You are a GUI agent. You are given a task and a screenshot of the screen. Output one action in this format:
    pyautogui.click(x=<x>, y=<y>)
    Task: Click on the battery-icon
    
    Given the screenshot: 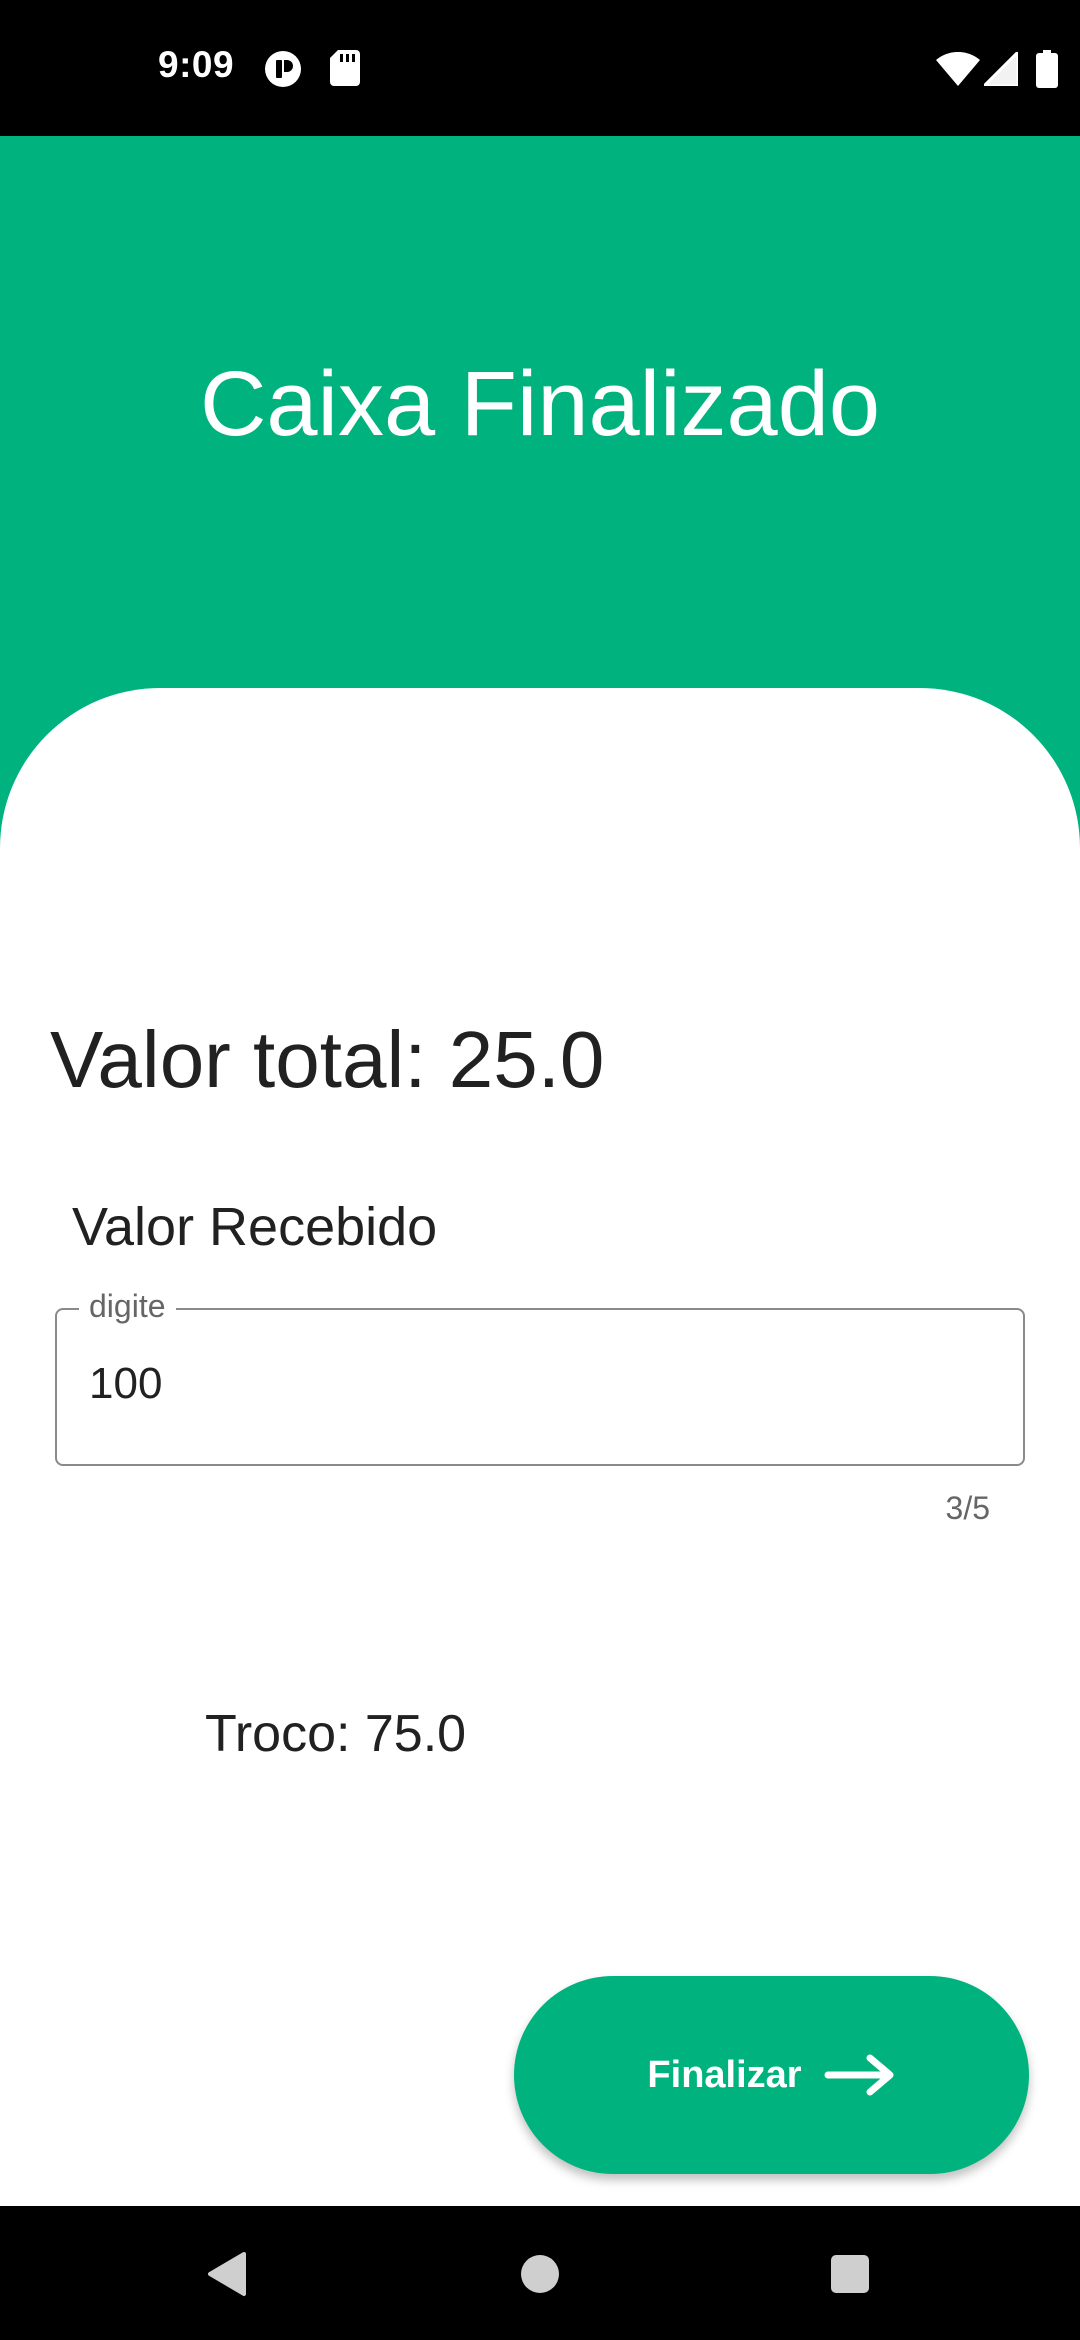 What is the action you would take?
    pyautogui.click(x=1047, y=69)
    